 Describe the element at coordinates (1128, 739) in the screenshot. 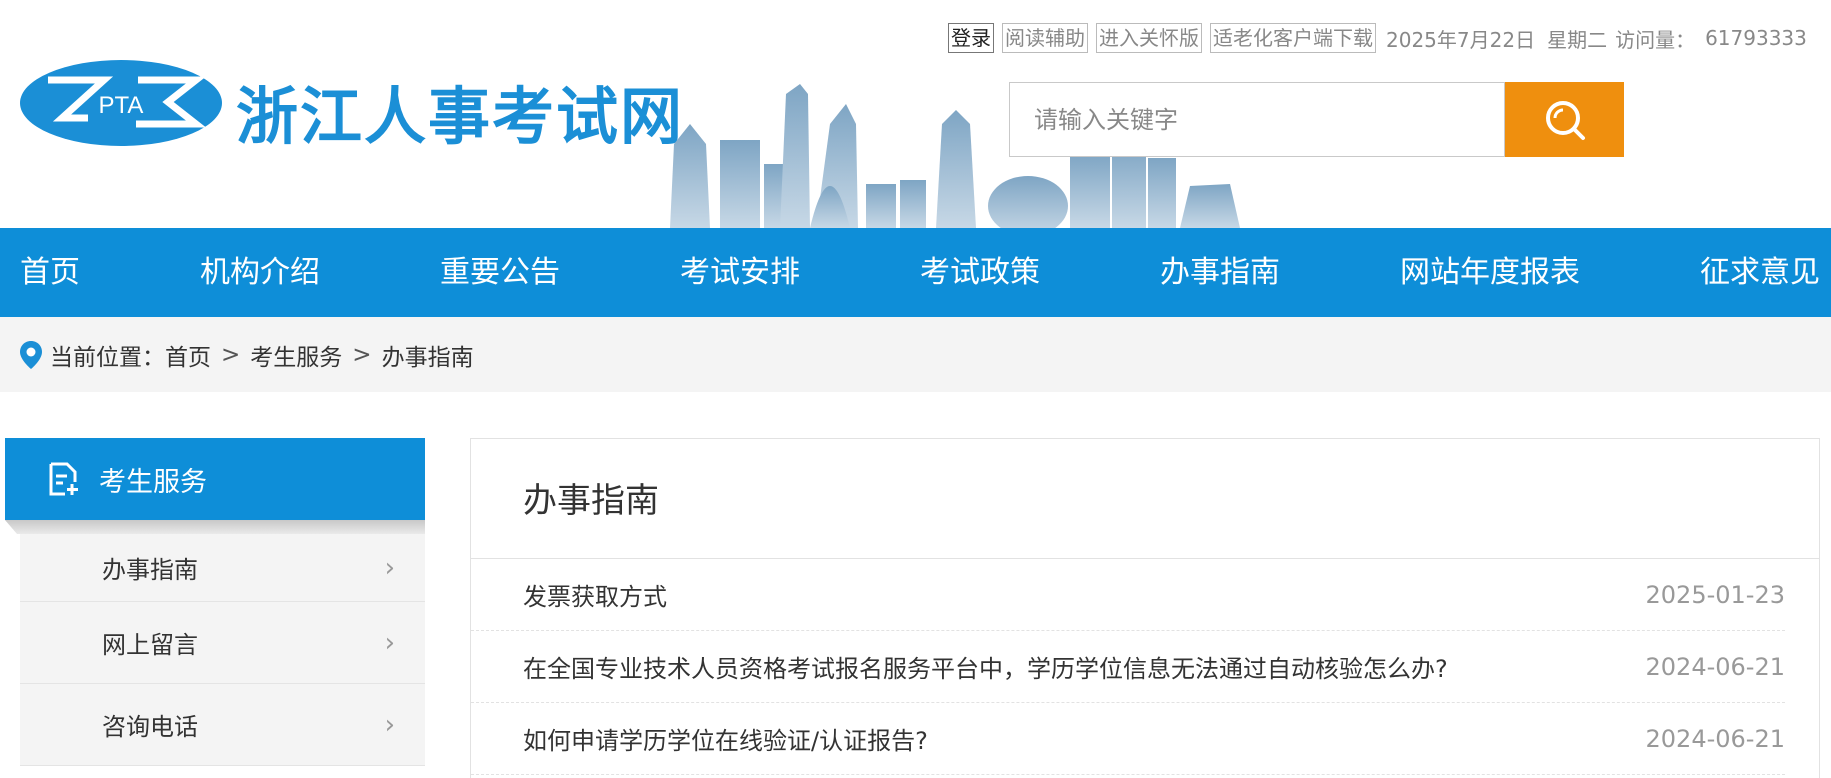

I see `list-item: 如何申请学历学位在线验证/认证报告? 2024-06-21` at that location.